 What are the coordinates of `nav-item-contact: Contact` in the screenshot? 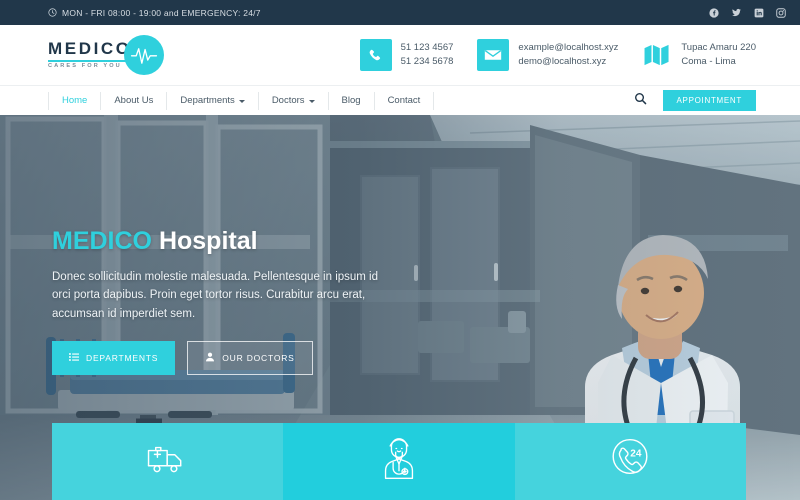 It's located at (405, 100).